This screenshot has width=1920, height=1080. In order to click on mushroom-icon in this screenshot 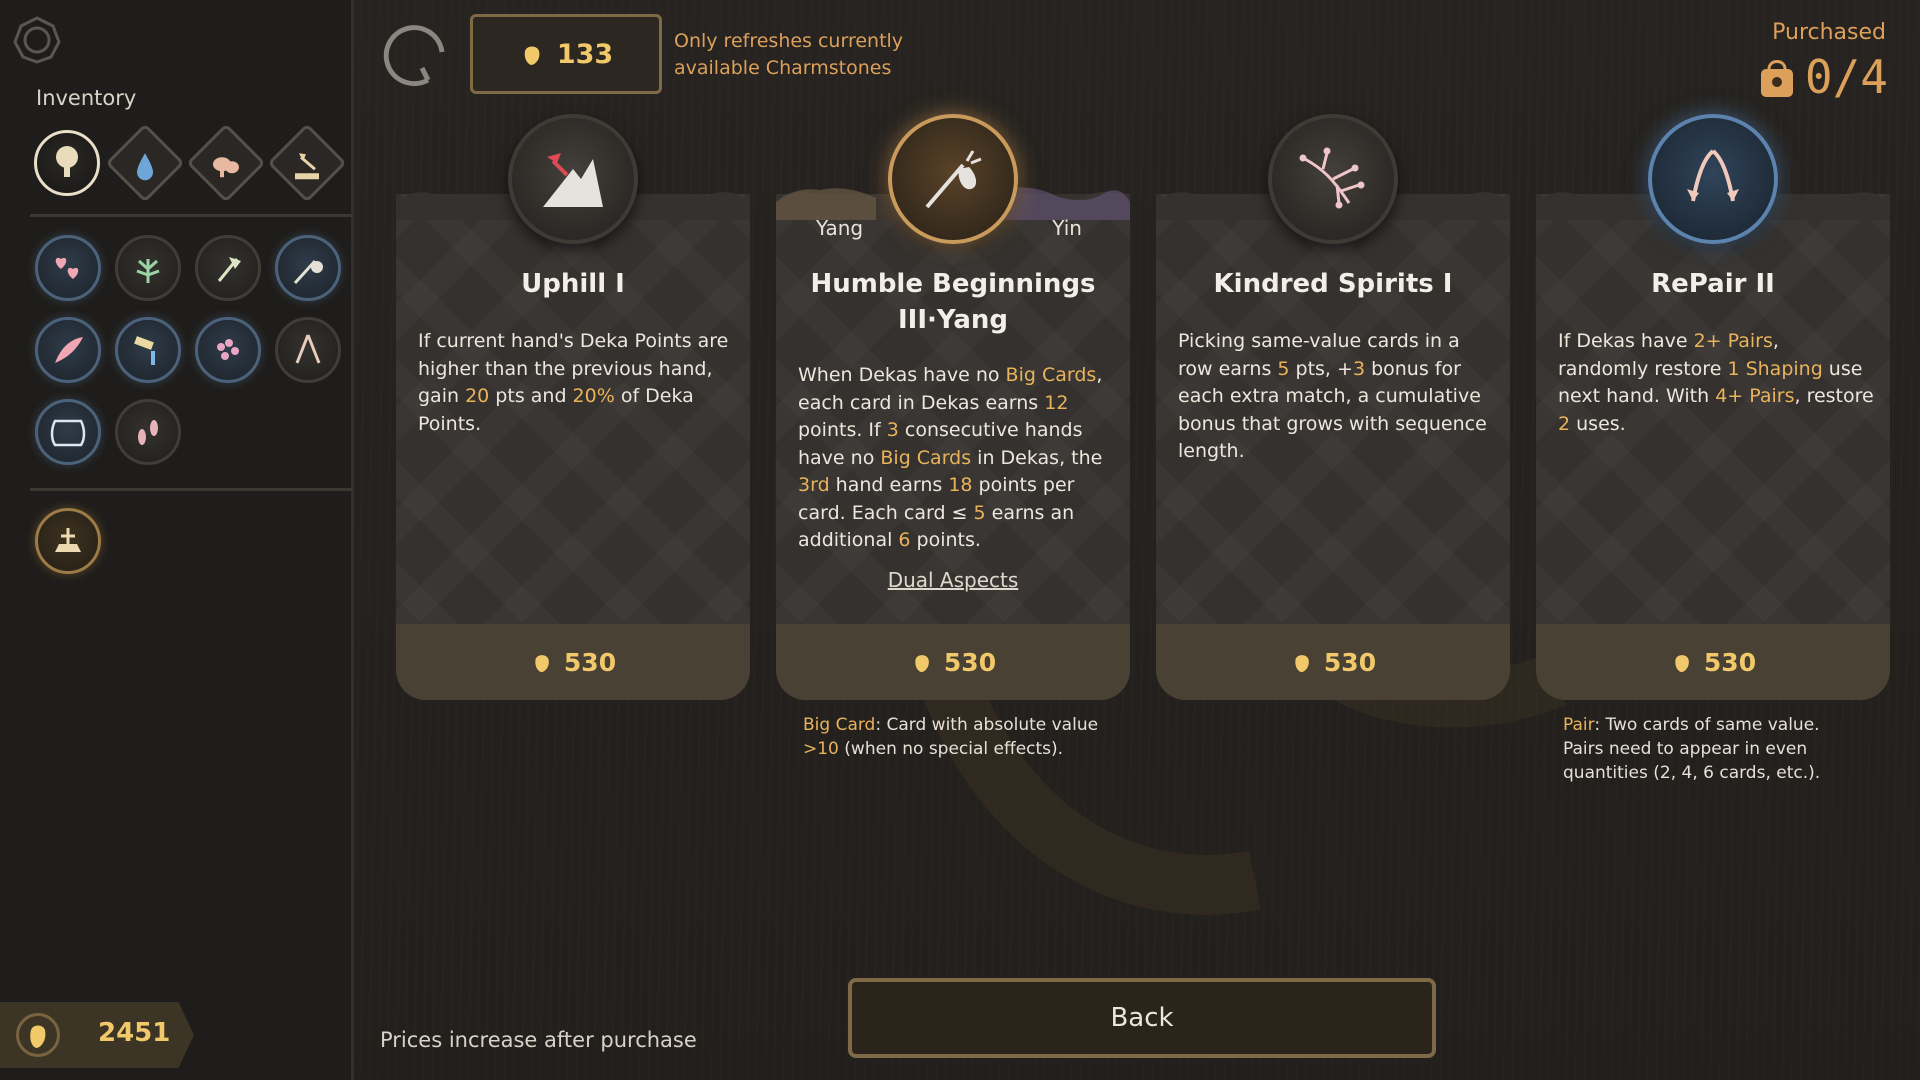, I will do `click(226, 167)`.